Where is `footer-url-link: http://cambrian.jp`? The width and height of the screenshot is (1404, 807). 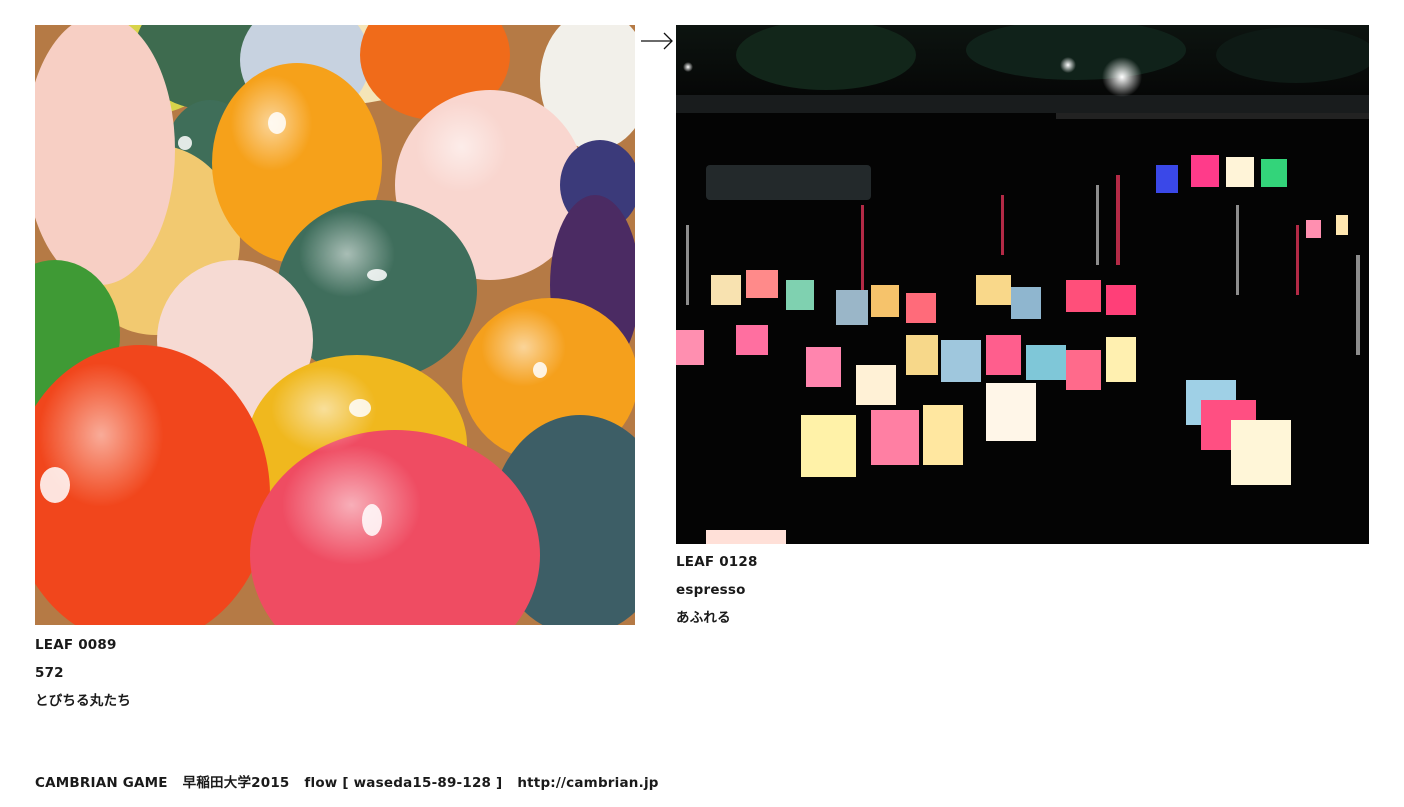 footer-url-link: http://cambrian.jp is located at coordinates (587, 783).